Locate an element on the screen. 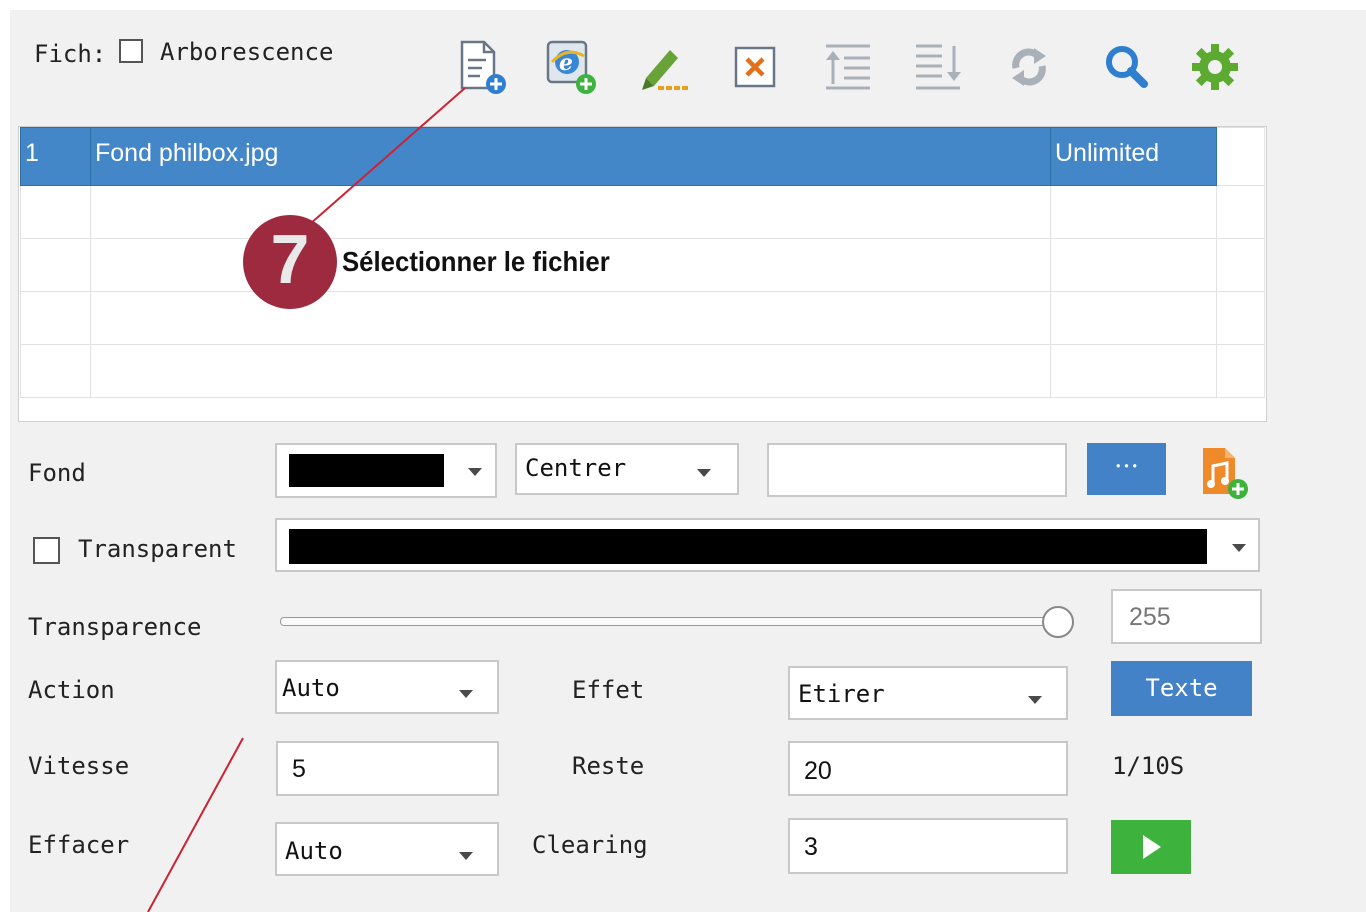 Image resolution: width=1366 pixels, height=912 pixels. rest-value: 20 is located at coordinates (818, 771).